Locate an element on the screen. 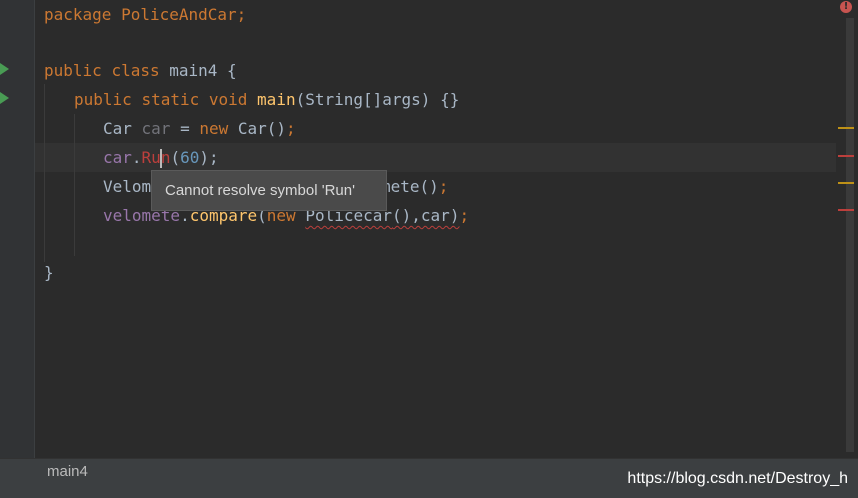 The image size is (858, 498). code-line-1: package PoliceAndCar; is located at coordinates (145, 14).